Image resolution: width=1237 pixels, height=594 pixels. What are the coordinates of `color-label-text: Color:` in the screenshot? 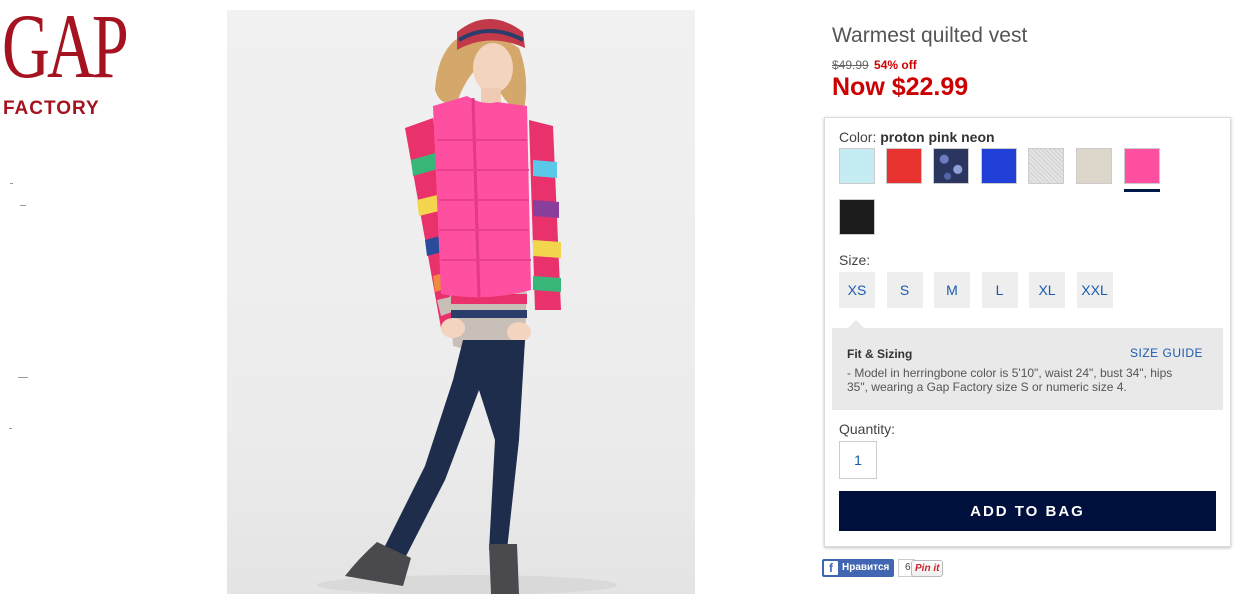 It's located at (858, 137).